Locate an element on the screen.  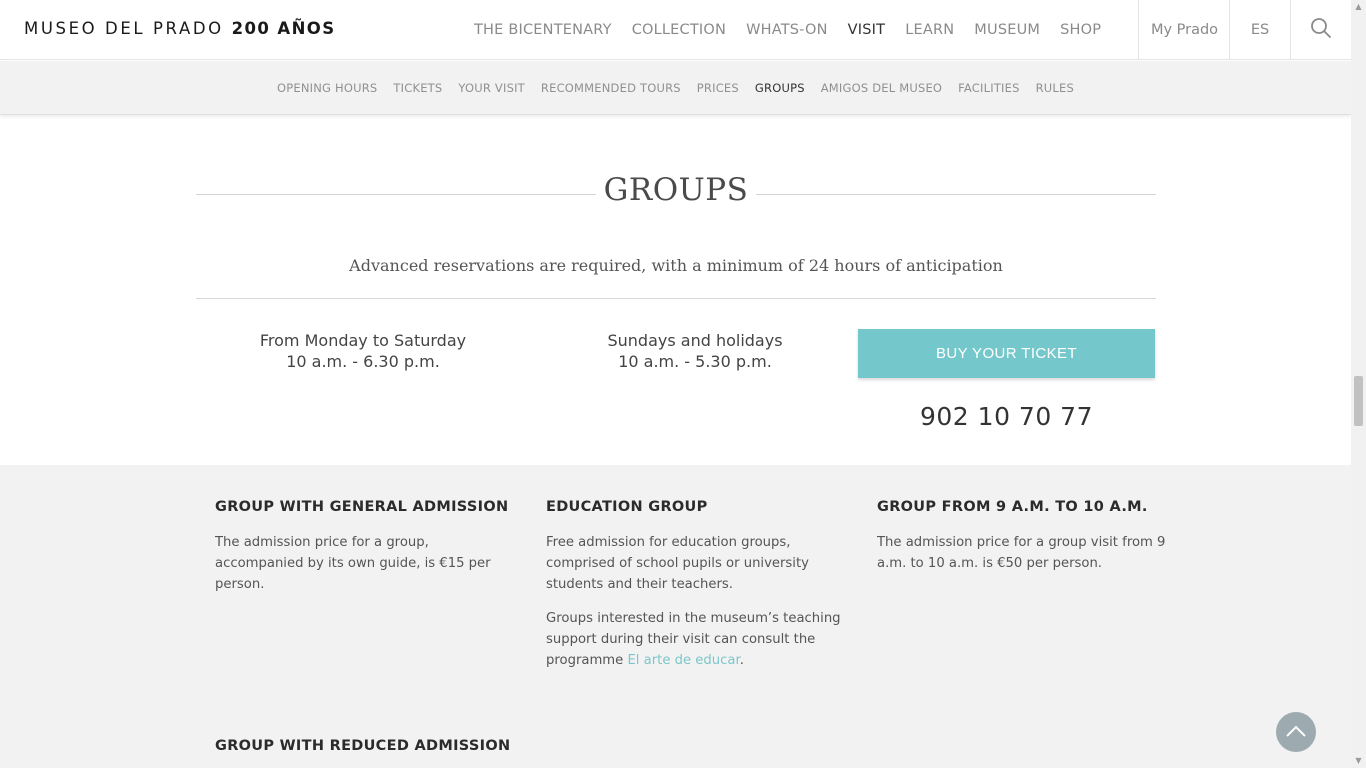
scroll-to-top-button is located at coordinates (1296, 732).